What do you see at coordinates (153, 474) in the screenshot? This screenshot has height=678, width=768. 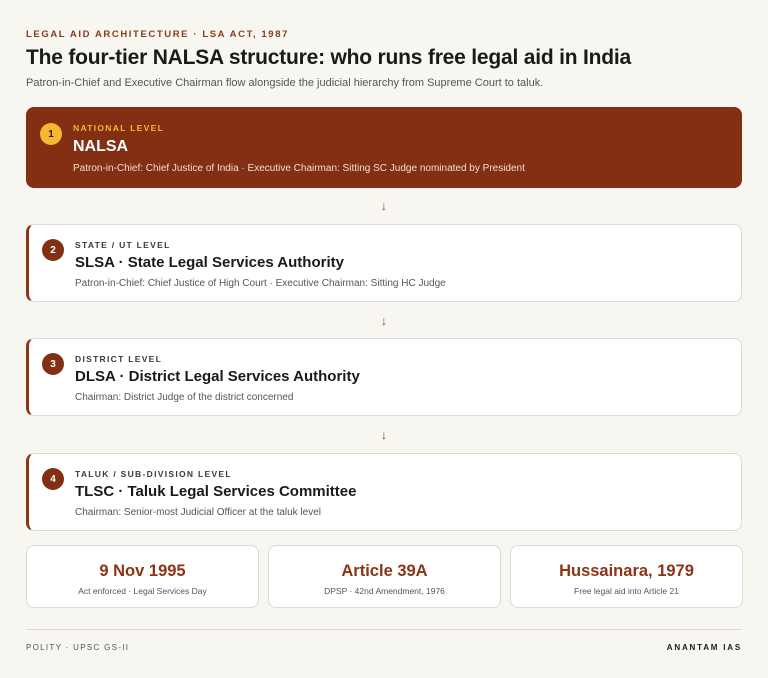 I see `tier-level-label: TALUK / SUB-DIVISION LEVEL` at bounding box center [153, 474].